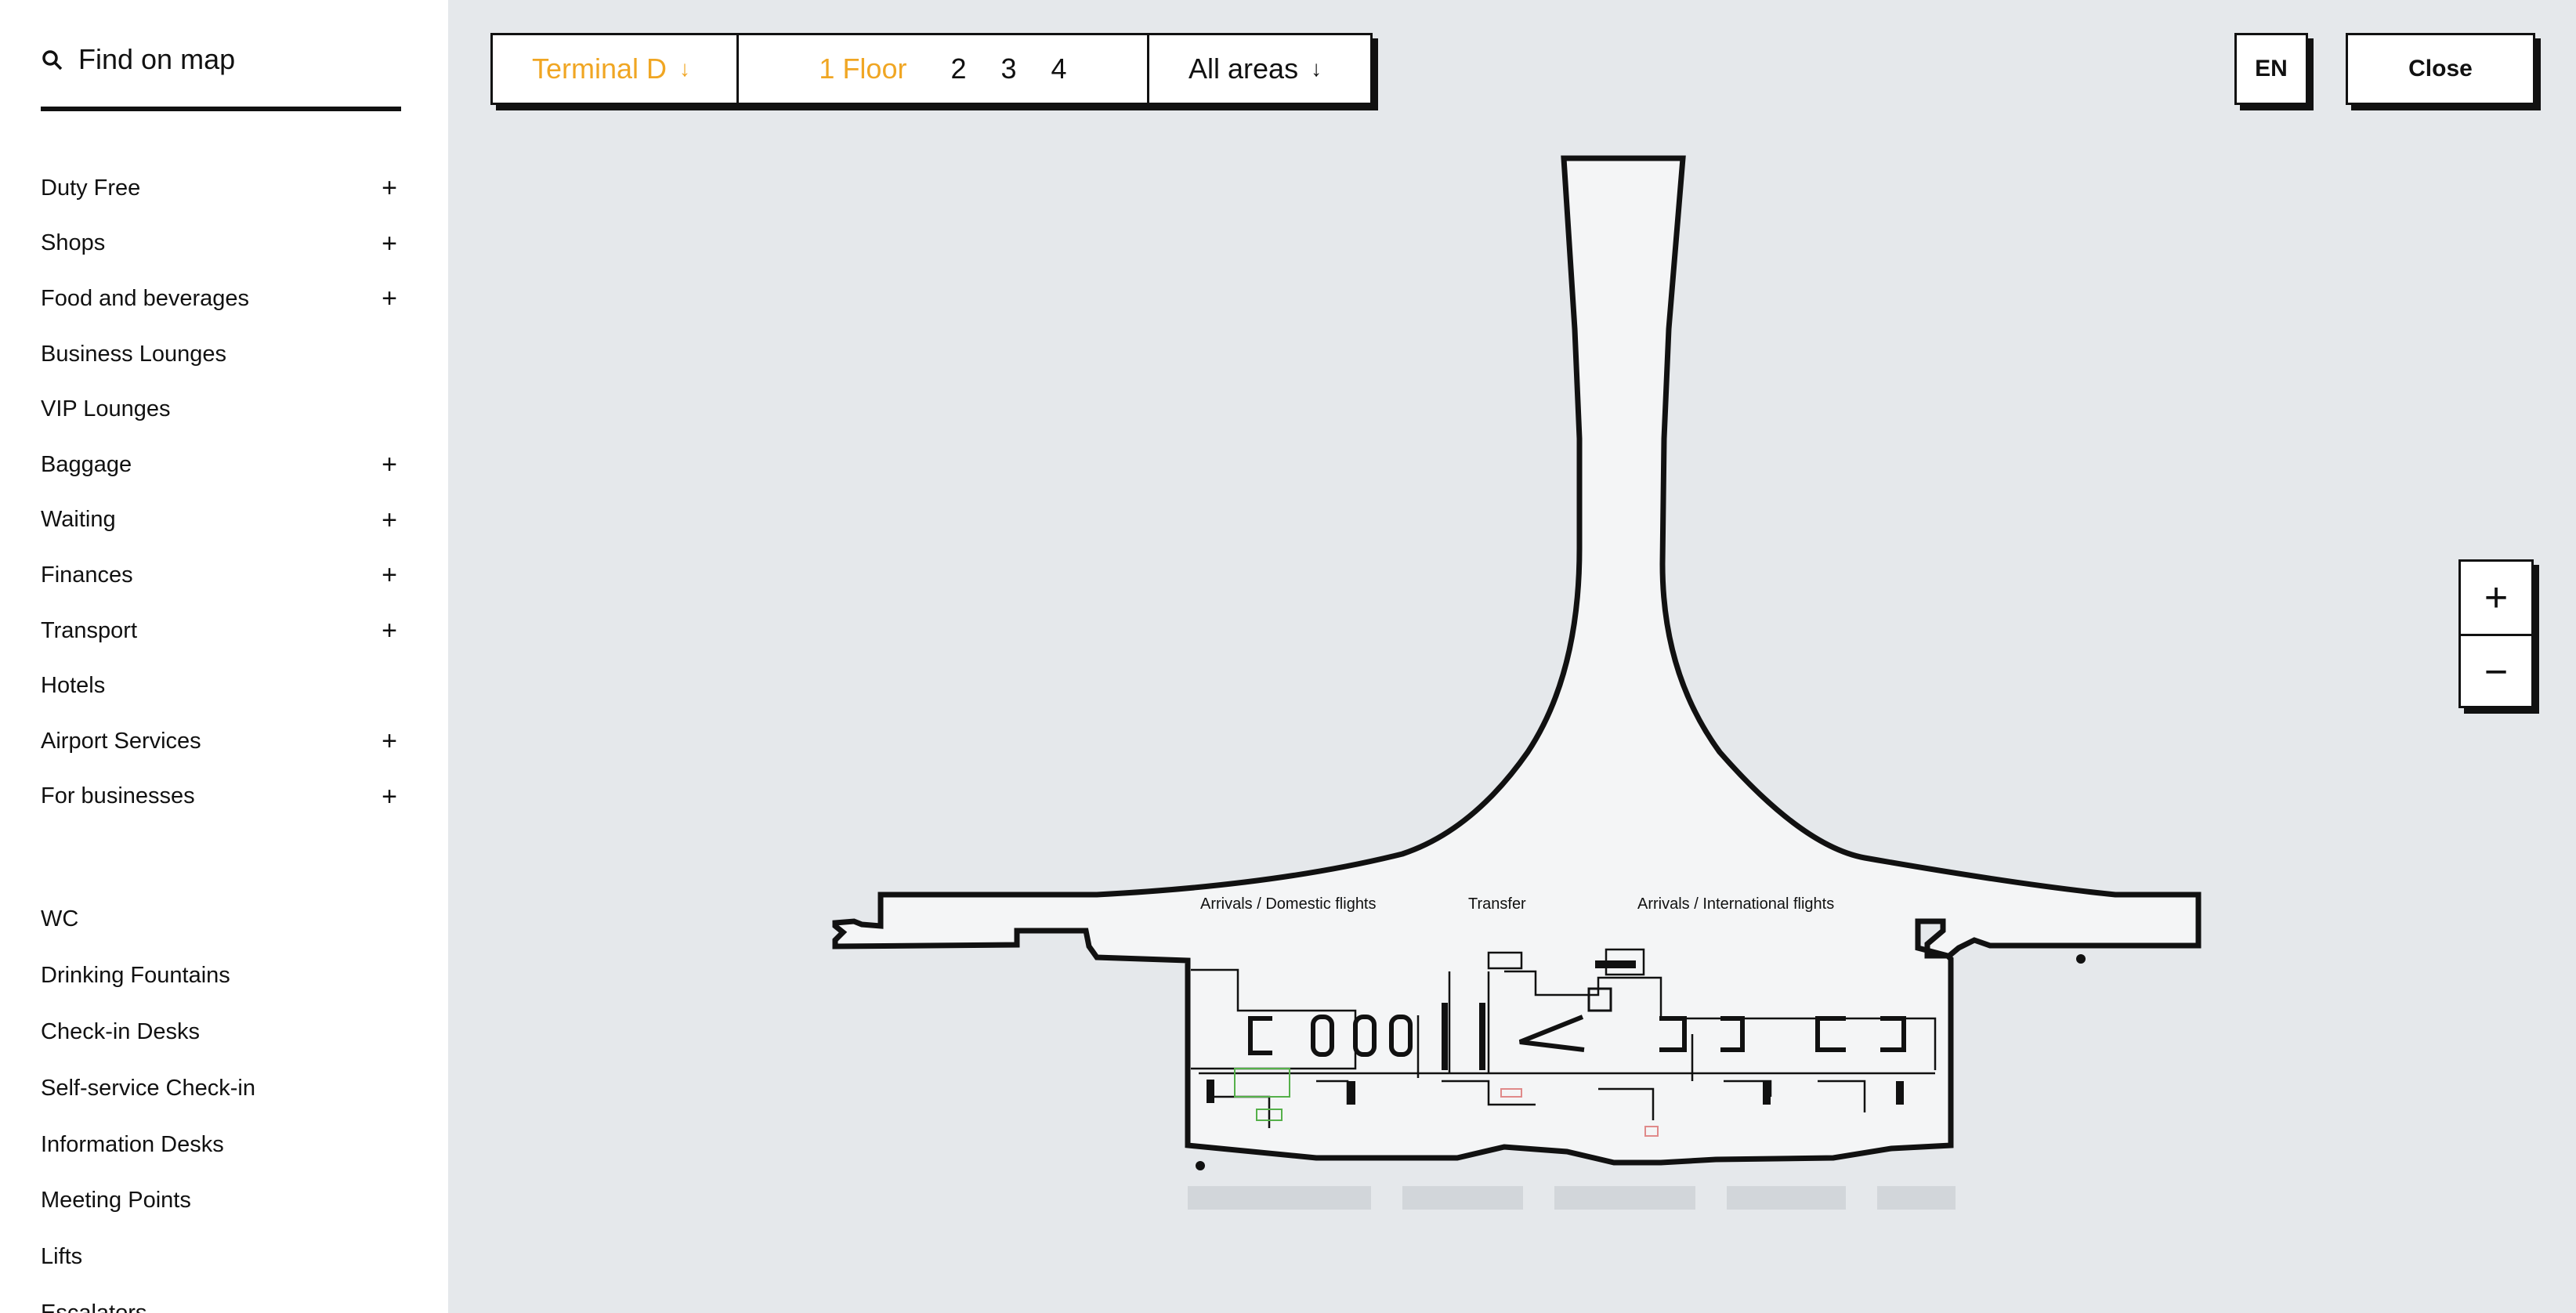 This screenshot has height=1313, width=2576. I want to click on category-food-and-beverages: Food and beverages +, so click(221, 299).